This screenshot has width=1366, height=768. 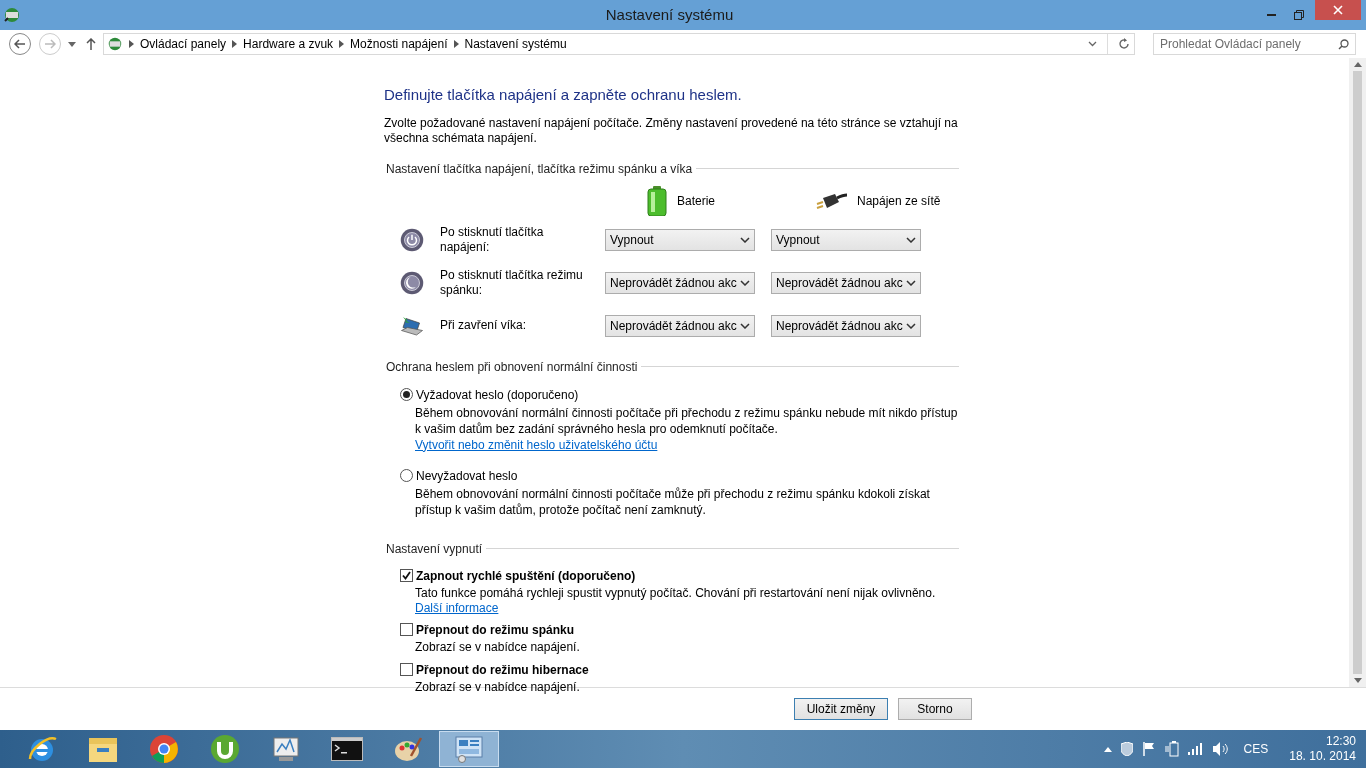 I want to click on account-password-link: Vytvořit nebo změnit heslo uživatelského účtu, so click(x=536, y=444).